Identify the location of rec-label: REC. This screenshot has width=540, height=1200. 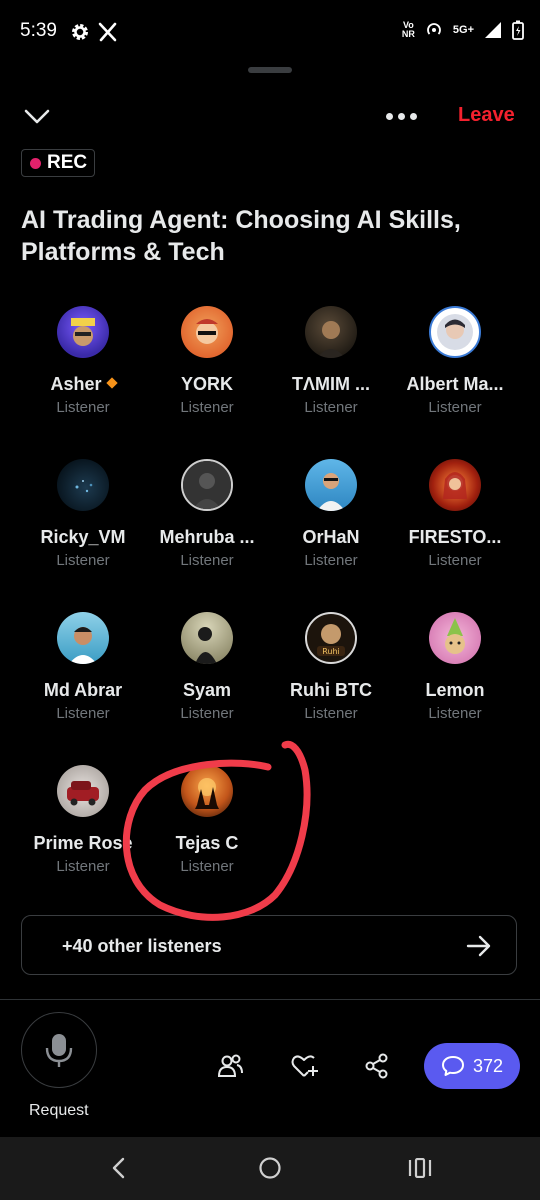
(67, 162).